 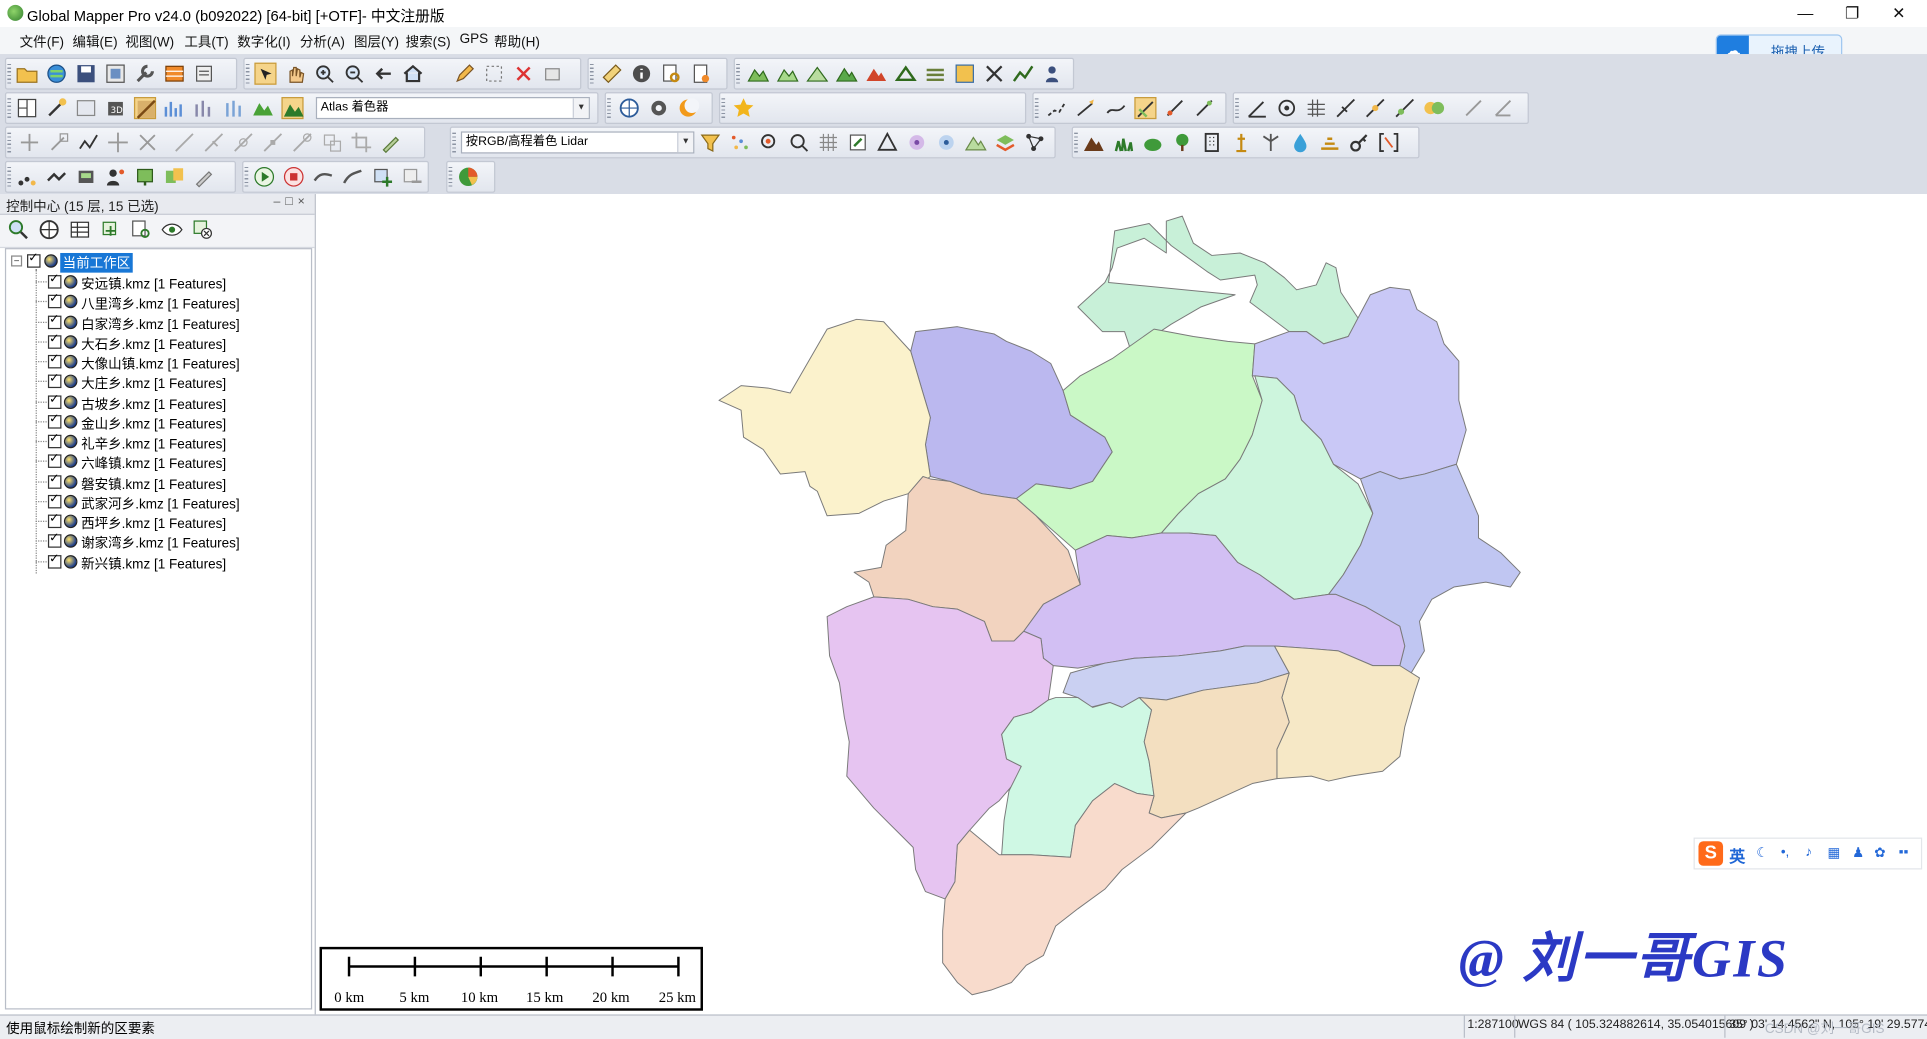 I want to click on crop-icon, so click(x=553, y=74).